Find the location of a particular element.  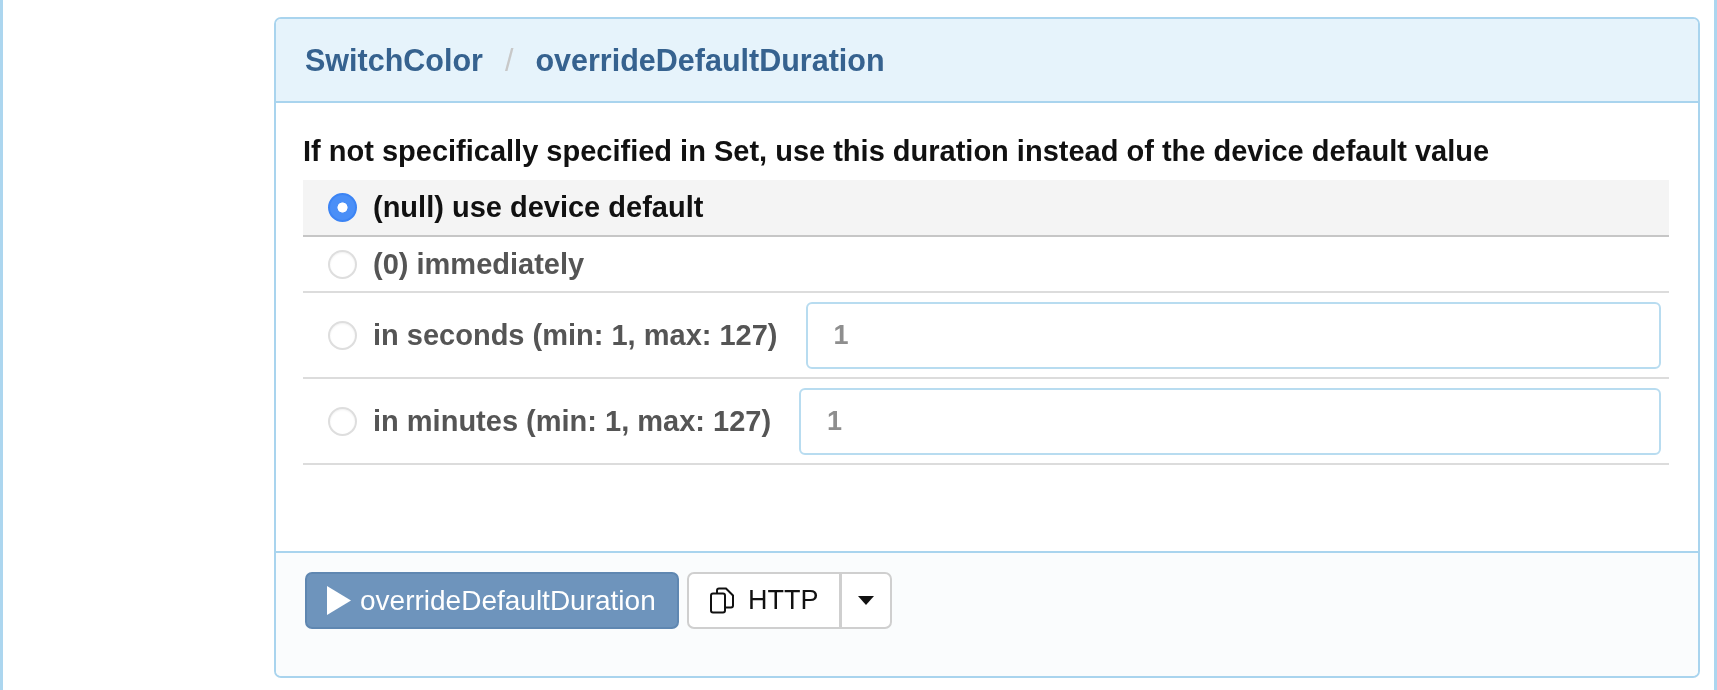

copy-button: HTTP is located at coordinates (764, 600).